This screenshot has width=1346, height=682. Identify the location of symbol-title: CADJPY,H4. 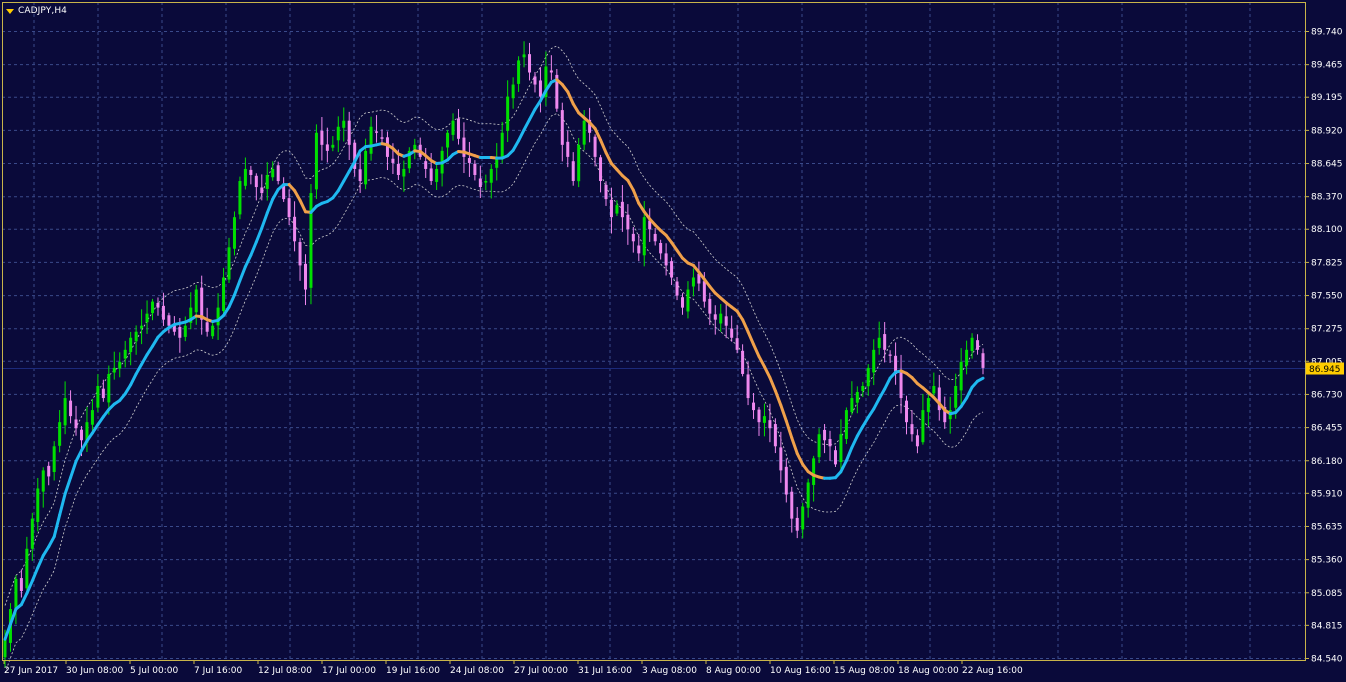
(36, 11).